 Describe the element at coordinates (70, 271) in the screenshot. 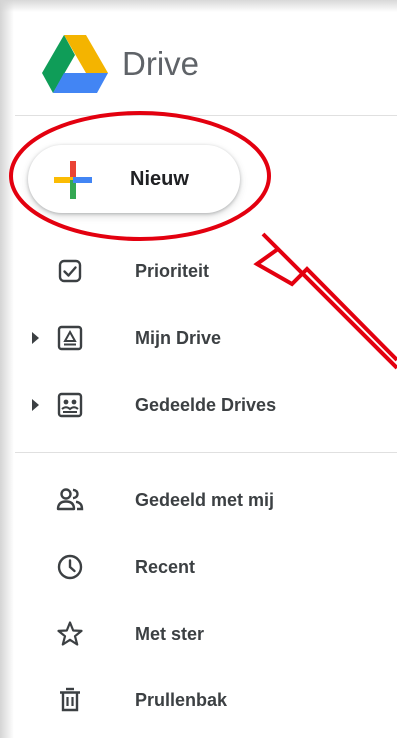

I see `checkbox-icon` at that location.